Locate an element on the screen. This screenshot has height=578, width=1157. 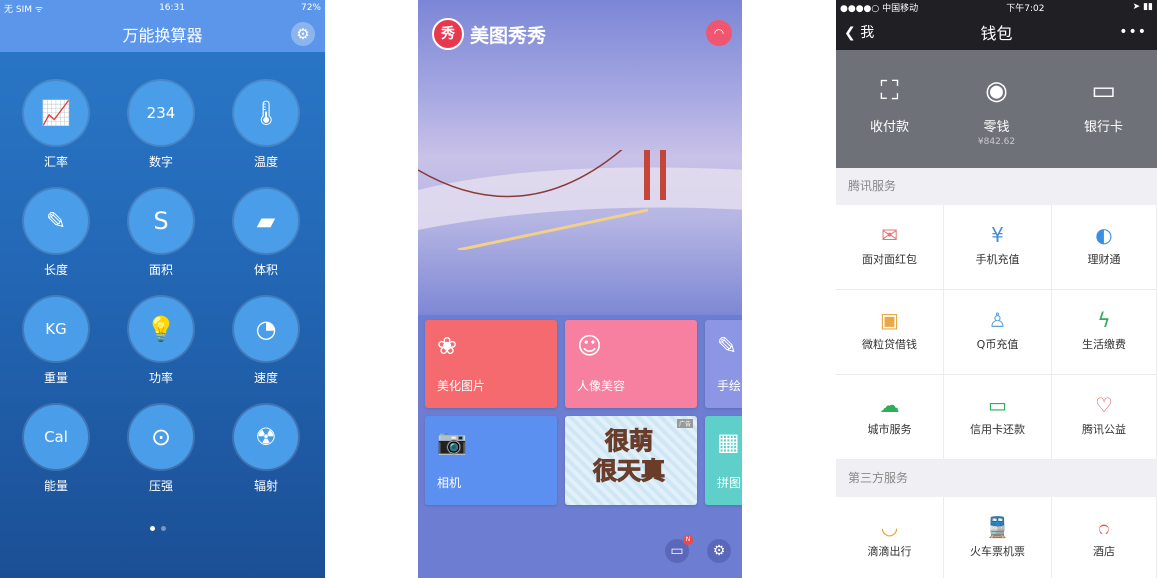
app-logo: 秀 美图秀秀 is located at coordinates (489, 34).